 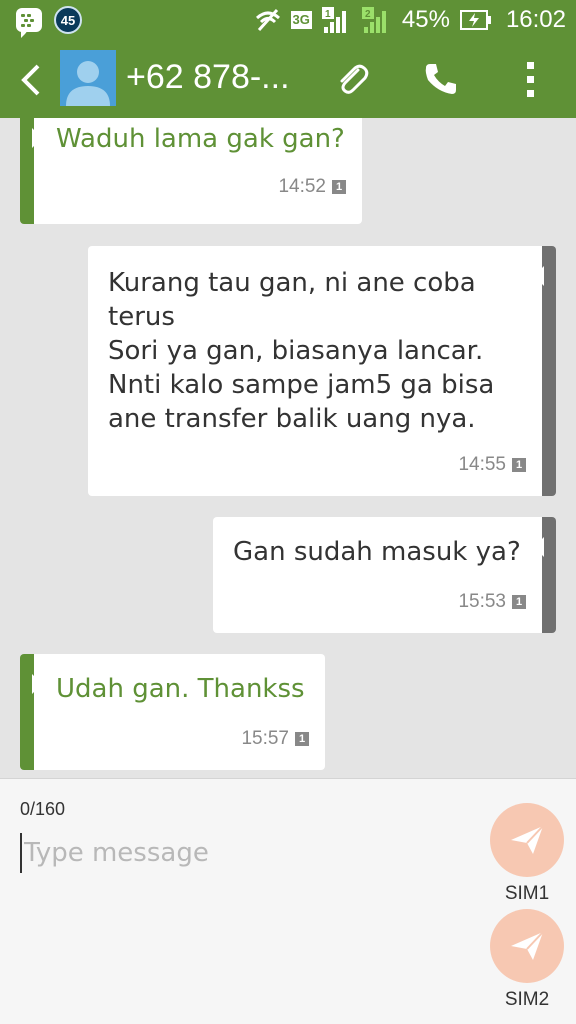 I want to click on svg-text: 1, so click(x=328, y=14).